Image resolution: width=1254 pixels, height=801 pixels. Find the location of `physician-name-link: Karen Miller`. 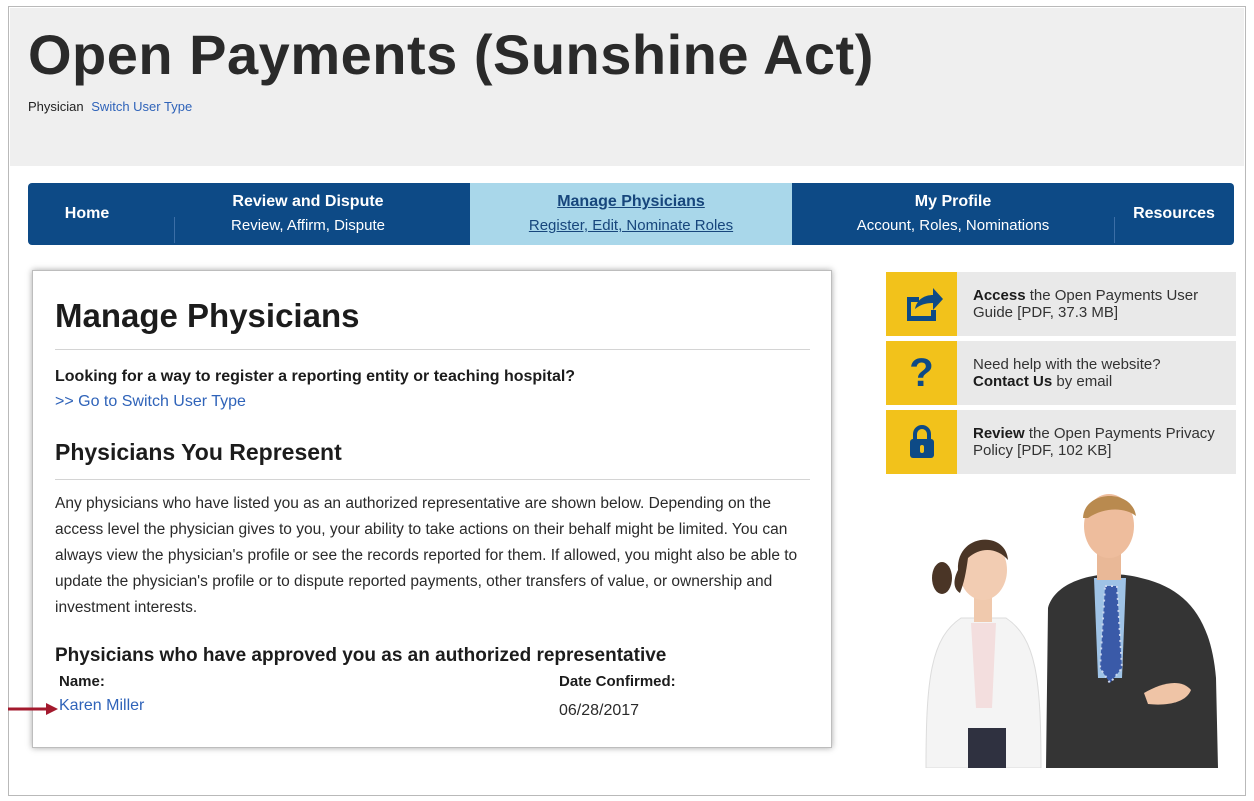

physician-name-link: Karen Miller is located at coordinates (101, 706).